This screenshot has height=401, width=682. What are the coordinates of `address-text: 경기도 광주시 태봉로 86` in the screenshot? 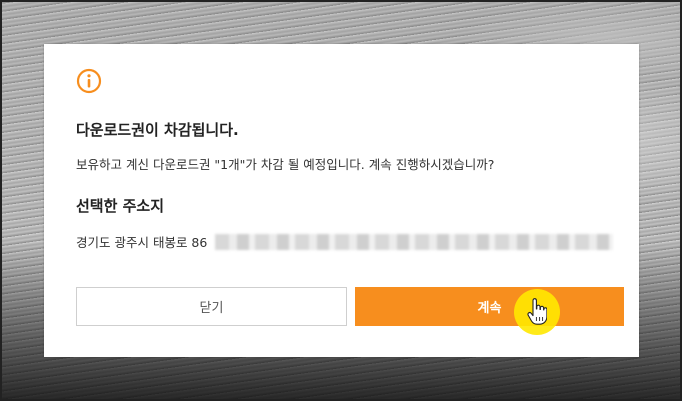 It's located at (142, 242).